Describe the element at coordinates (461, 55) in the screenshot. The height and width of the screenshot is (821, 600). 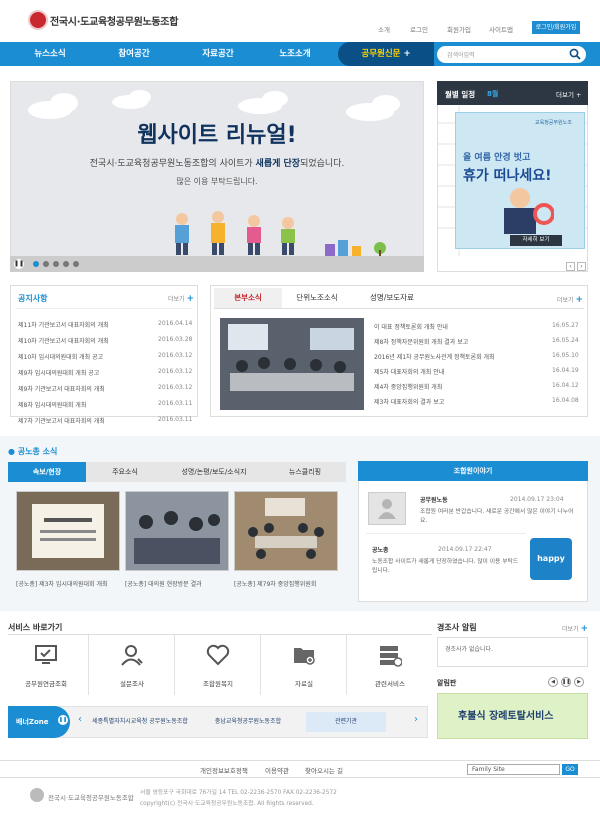
I see `search-placeholder: 검색어입력` at that location.